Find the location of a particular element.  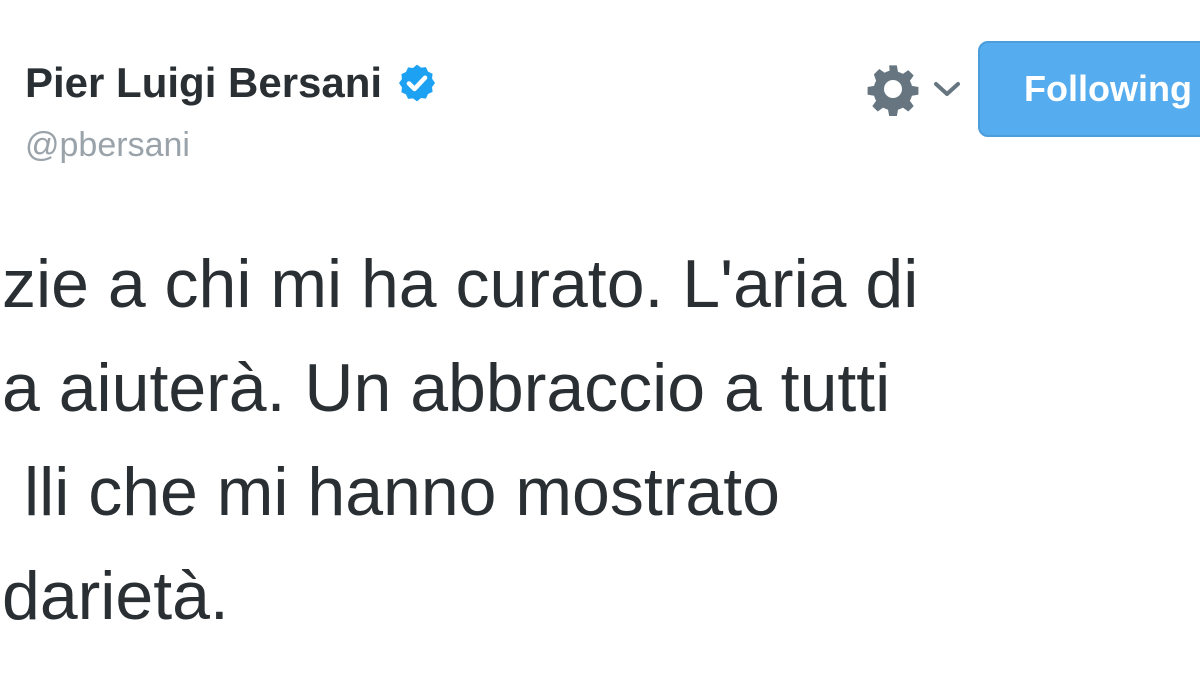

tweet-line-3: lli che mi hanno mostrato is located at coordinates (402, 492).